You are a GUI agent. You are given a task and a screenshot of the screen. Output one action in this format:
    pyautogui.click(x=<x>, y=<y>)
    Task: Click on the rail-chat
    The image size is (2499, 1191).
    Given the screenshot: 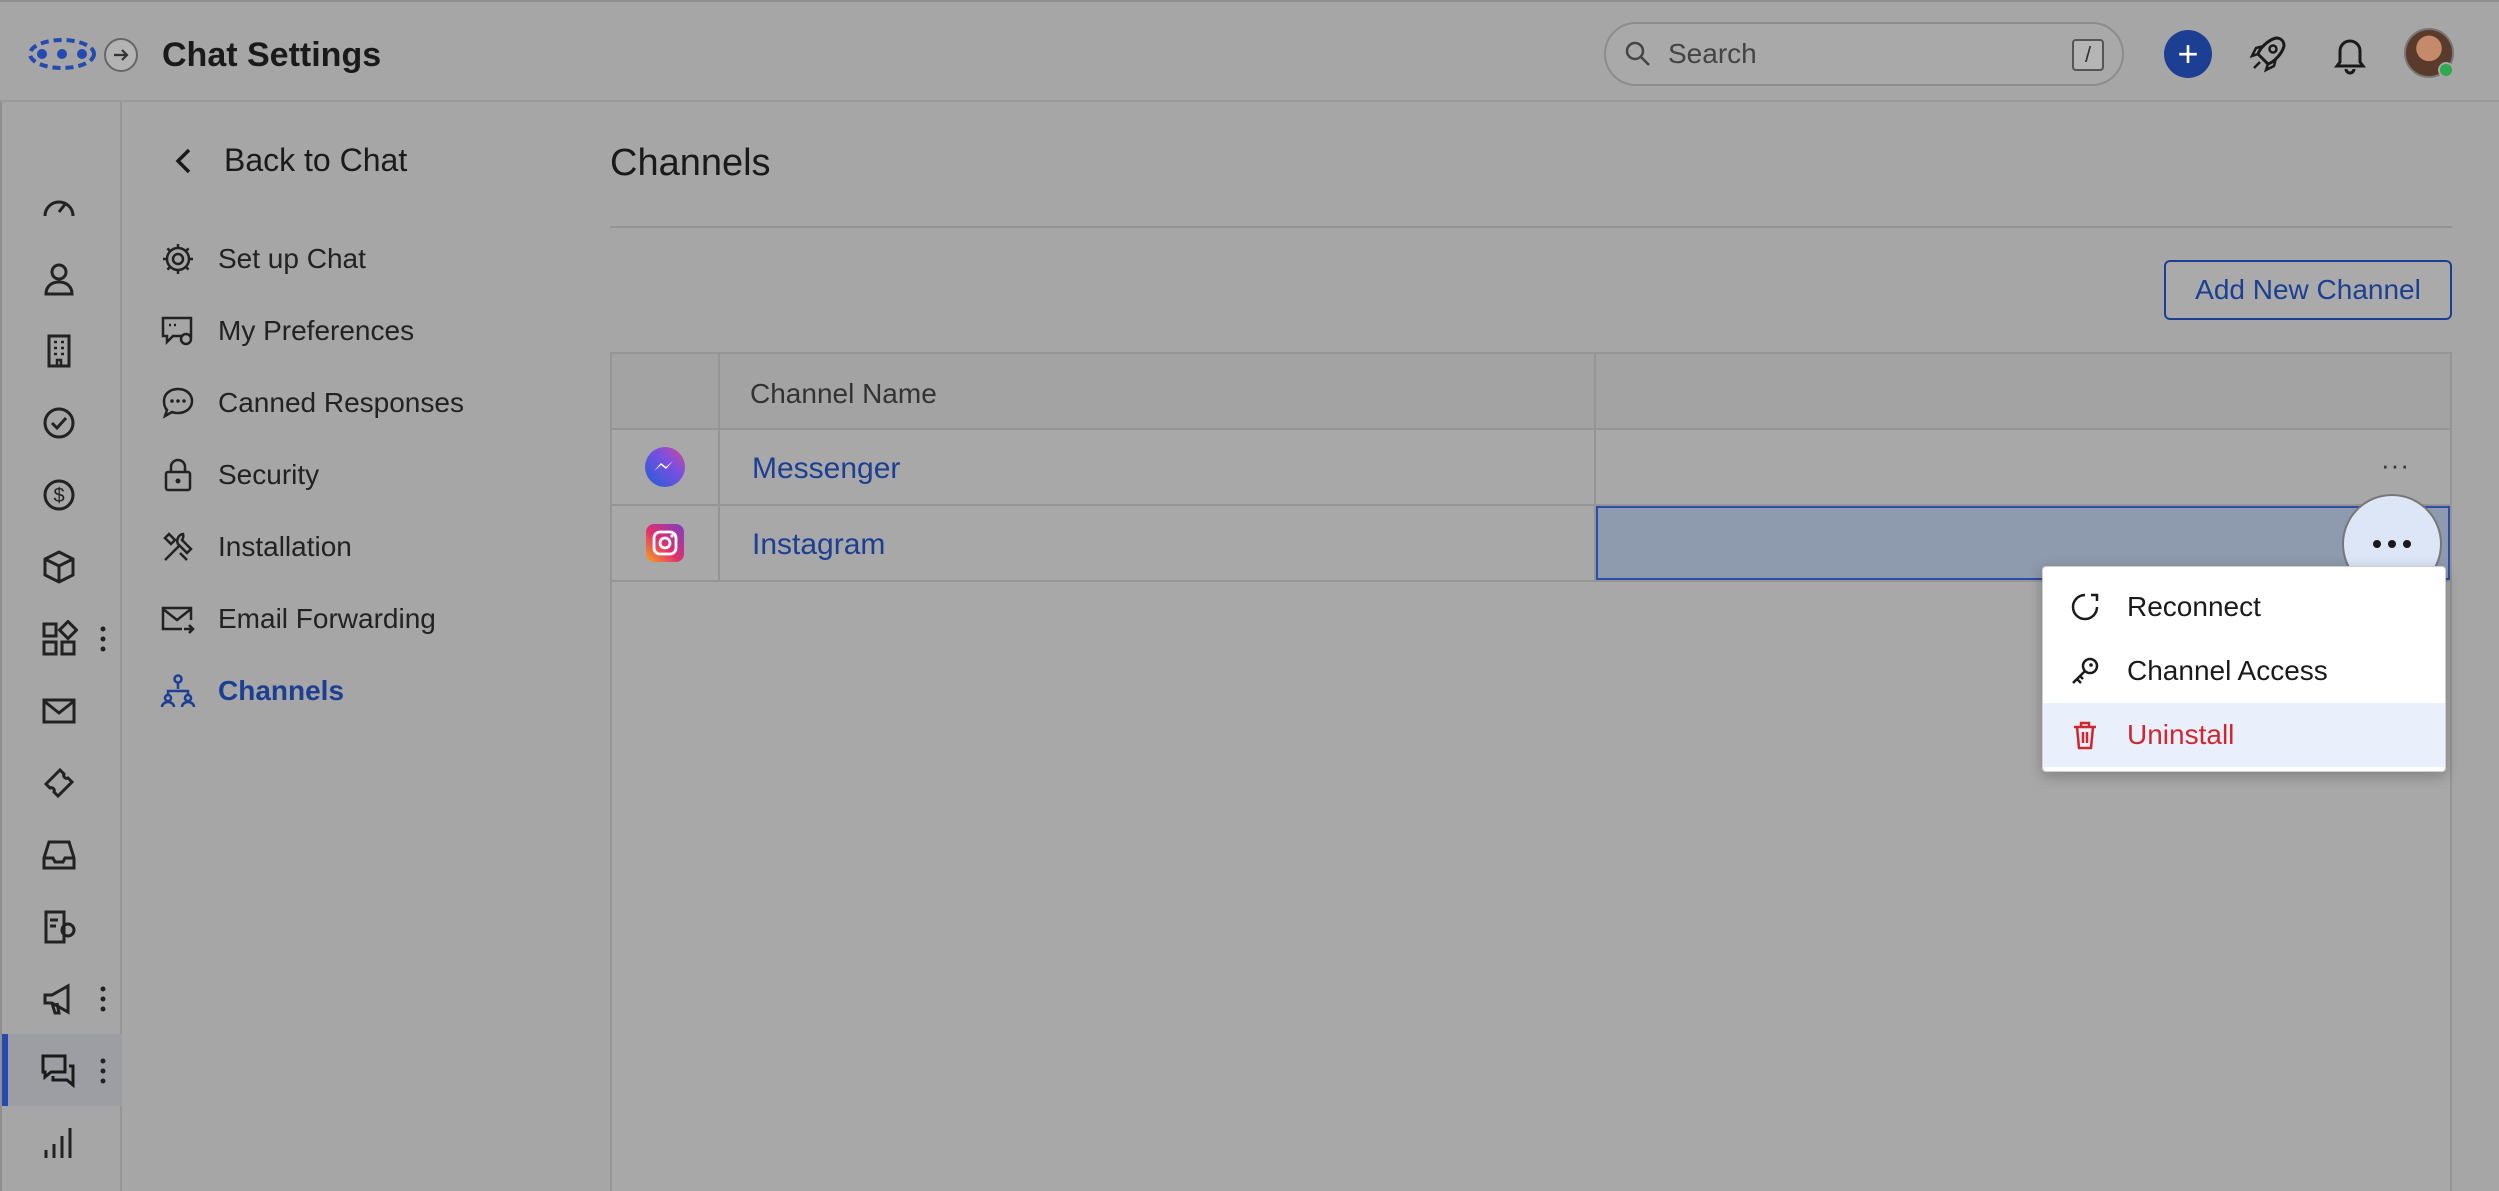 What is the action you would take?
    pyautogui.click(x=62, y=1070)
    